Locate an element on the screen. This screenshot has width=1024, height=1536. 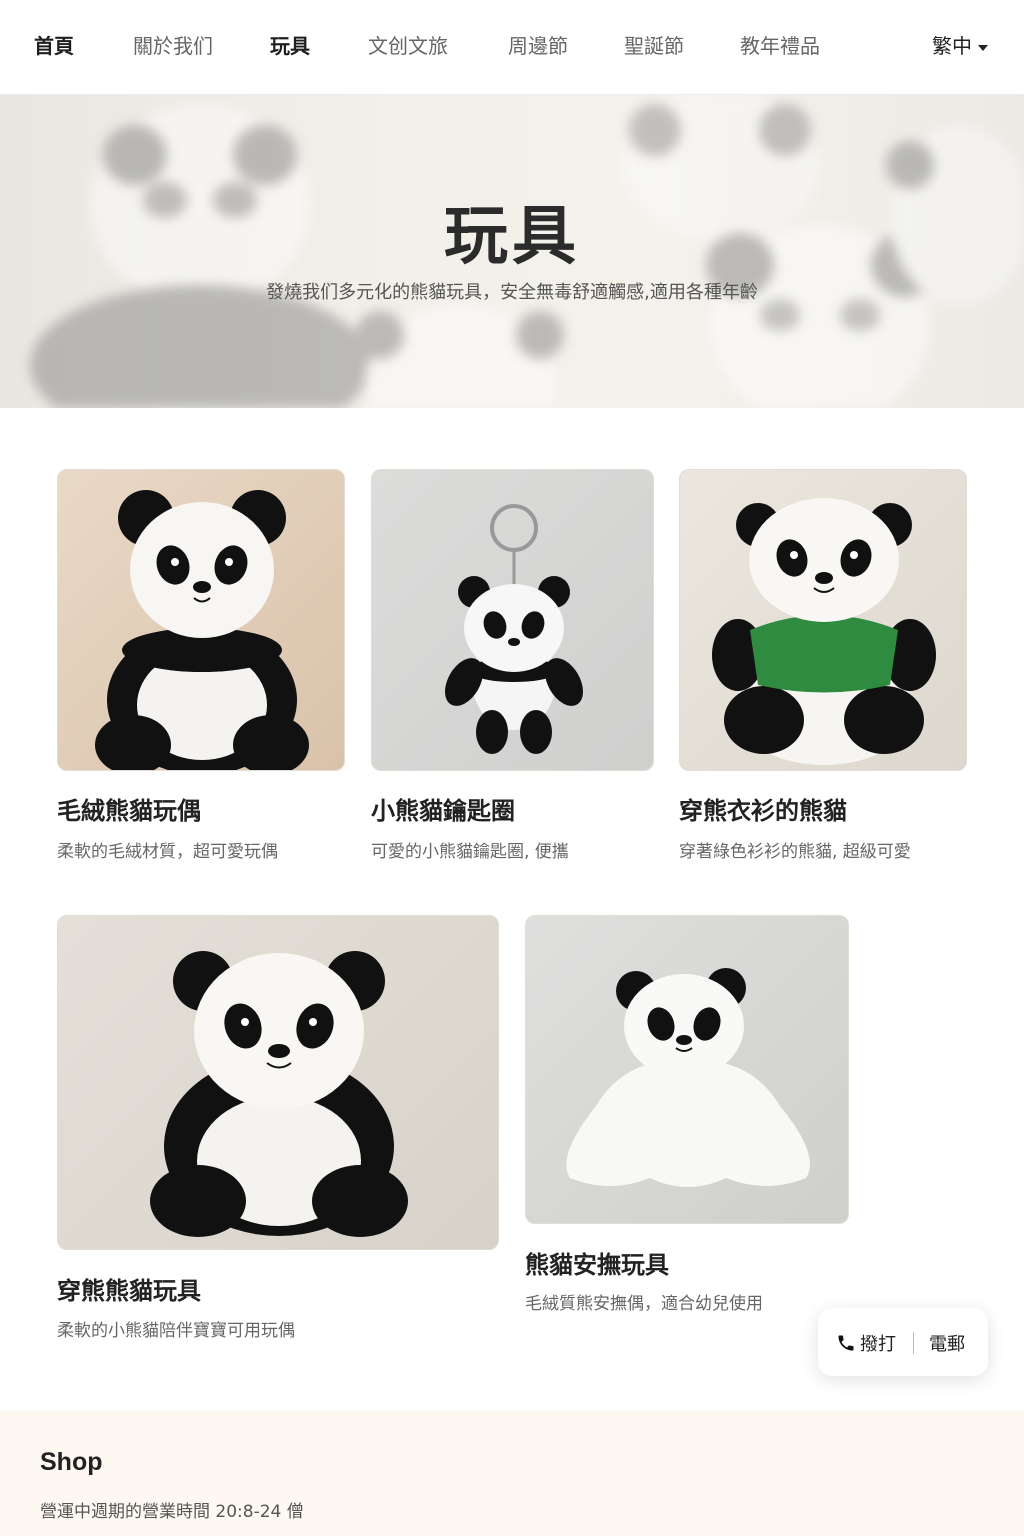
footer-hours: 營運中週期的營業時間 20:8-24 僧 is located at coordinates (172, 1512).